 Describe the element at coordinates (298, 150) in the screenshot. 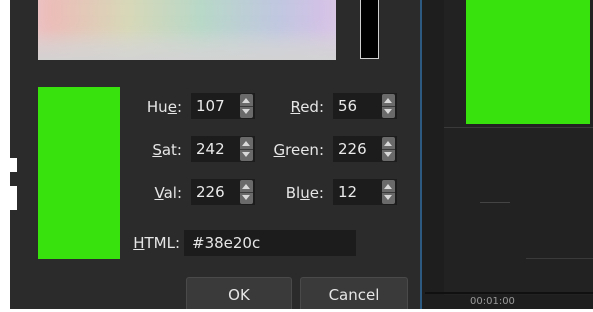

I see `green-label: Green:` at that location.